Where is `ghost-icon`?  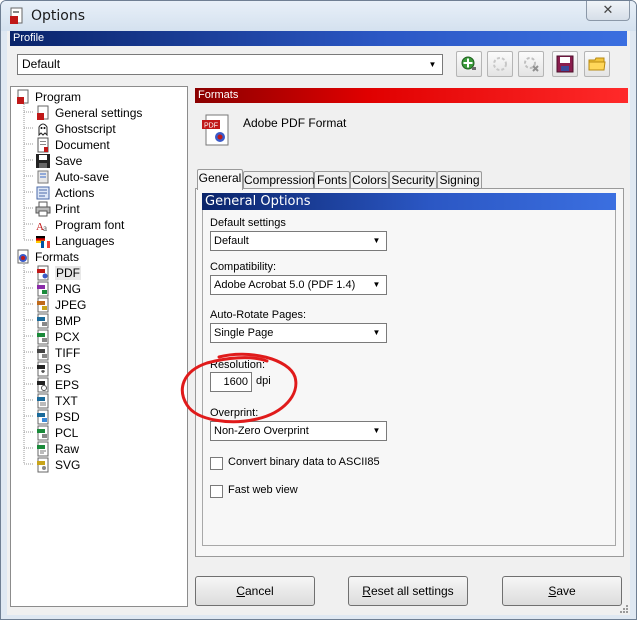 ghost-icon is located at coordinates (43, 130).